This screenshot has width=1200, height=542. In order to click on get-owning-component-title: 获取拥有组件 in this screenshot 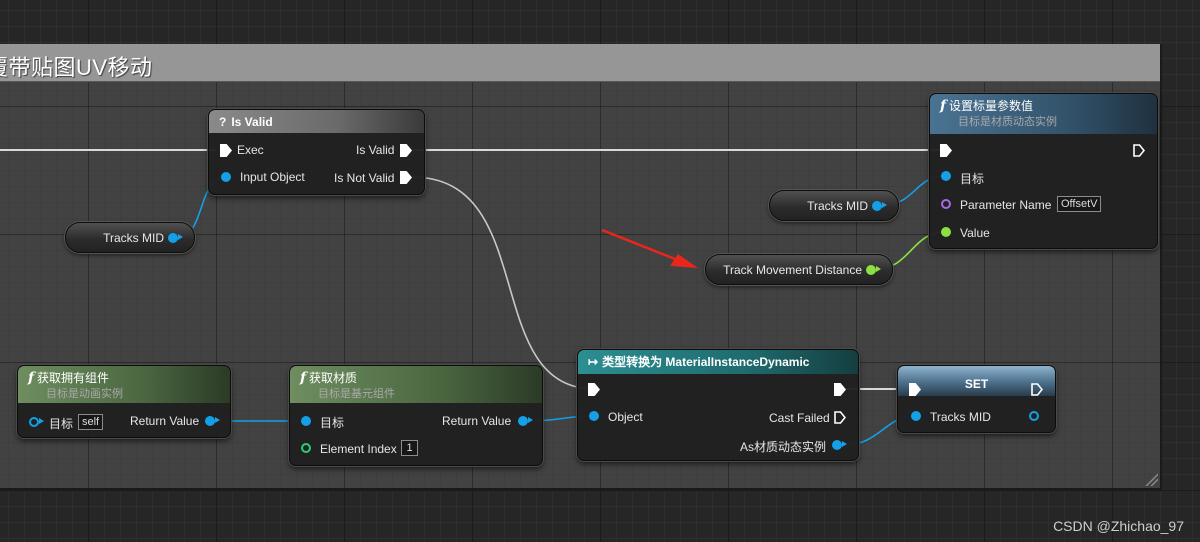, I will do `click(73, 378)`.